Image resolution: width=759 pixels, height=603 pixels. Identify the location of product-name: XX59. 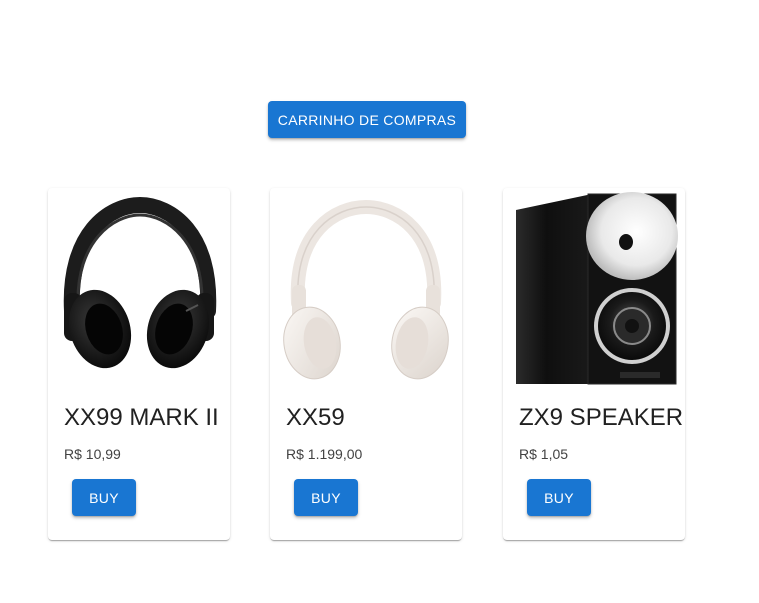
(315, 417).